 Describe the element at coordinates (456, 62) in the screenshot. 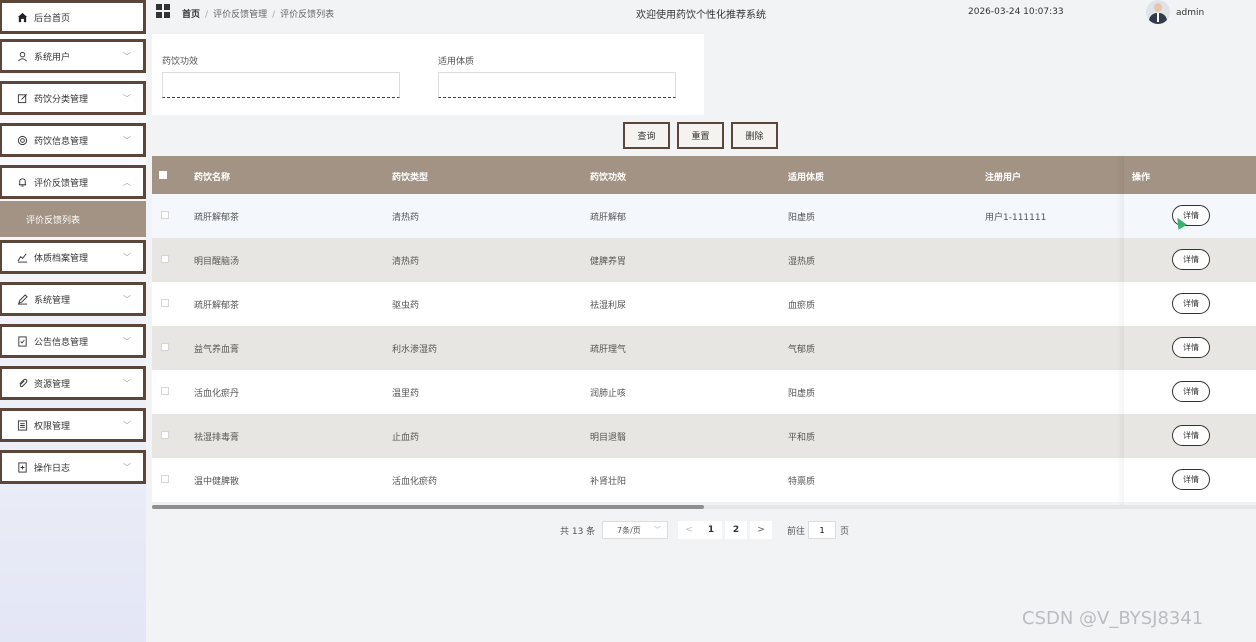

I see `constitution-label: 适用体质` at that location.